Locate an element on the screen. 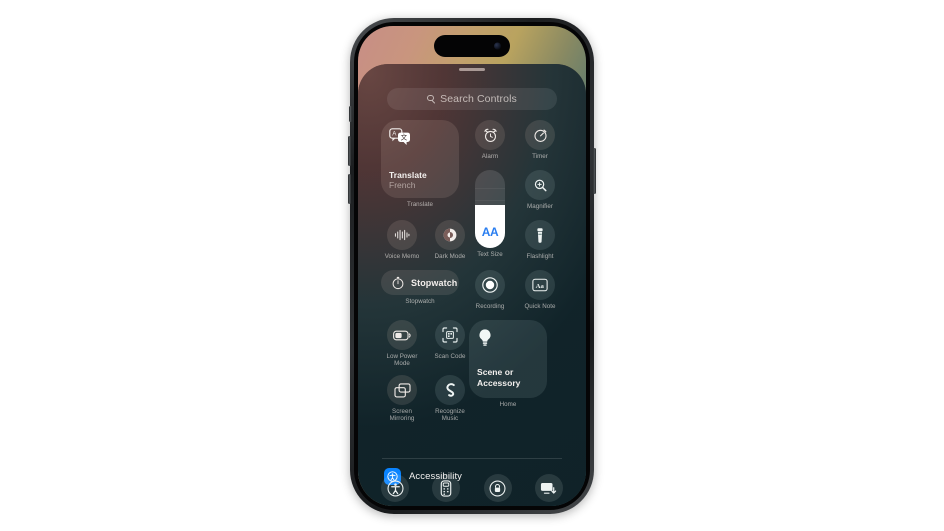 This screenshot has width=944, height=531. magnifier-label: Magnifier is located at coordinates (540, 206).